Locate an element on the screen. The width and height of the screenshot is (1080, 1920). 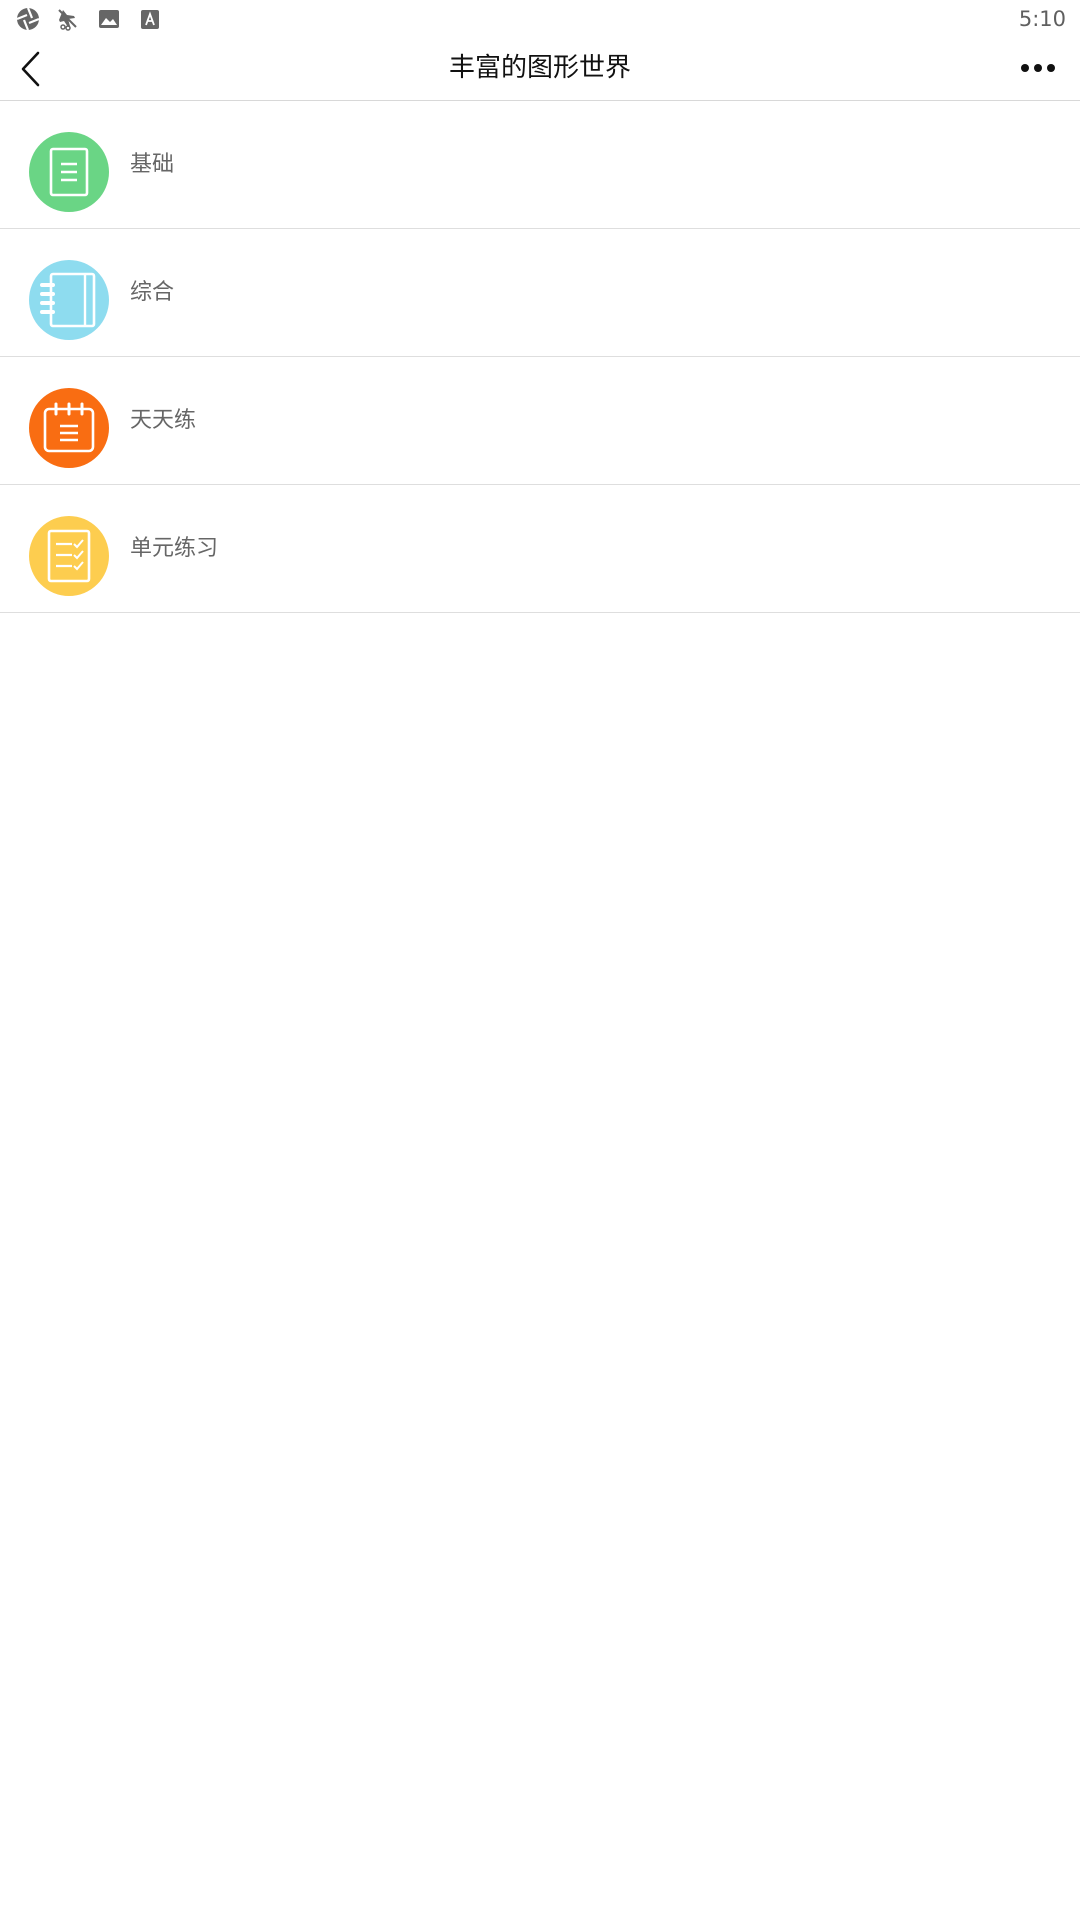
checklist-icon is located at coordinates (69, 556).